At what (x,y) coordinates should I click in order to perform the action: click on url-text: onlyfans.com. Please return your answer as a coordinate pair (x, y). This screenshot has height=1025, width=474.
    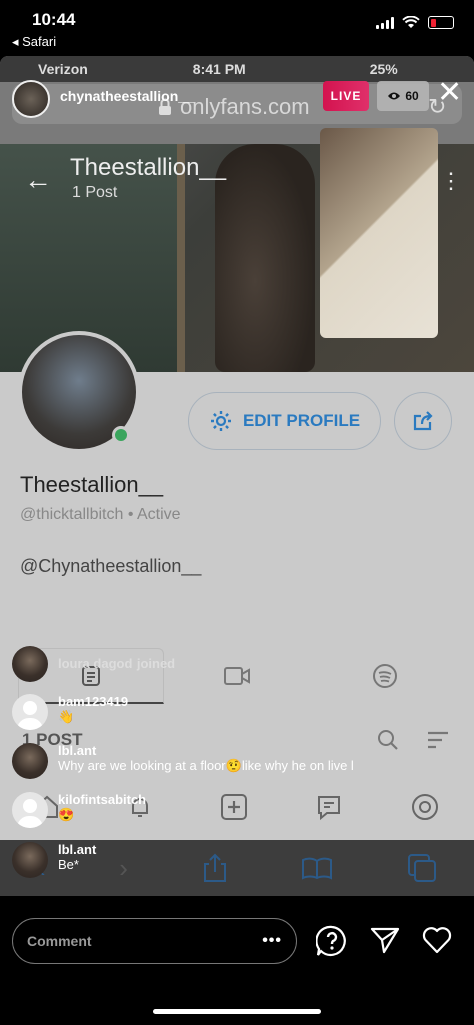
    Looking at the image, I should click on (245, 106).